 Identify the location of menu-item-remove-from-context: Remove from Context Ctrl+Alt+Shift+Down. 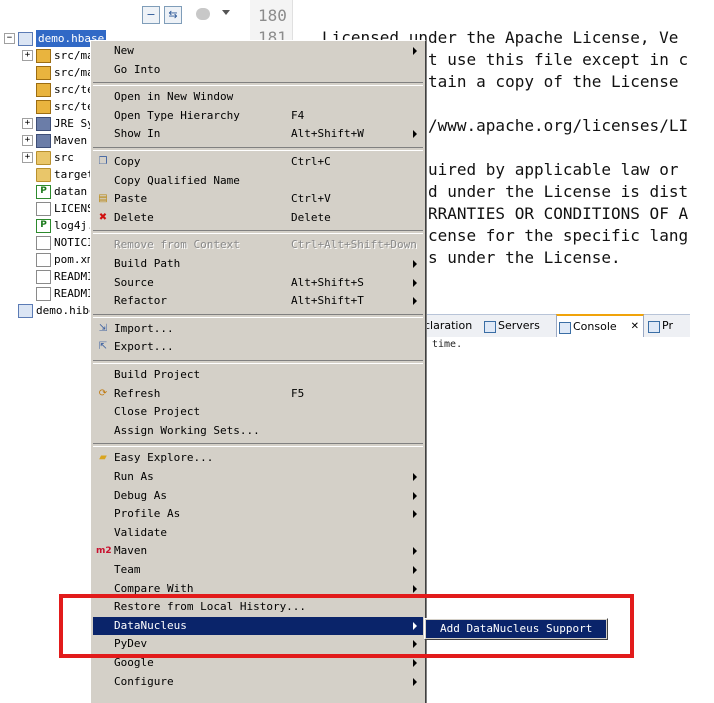
(258, 245).